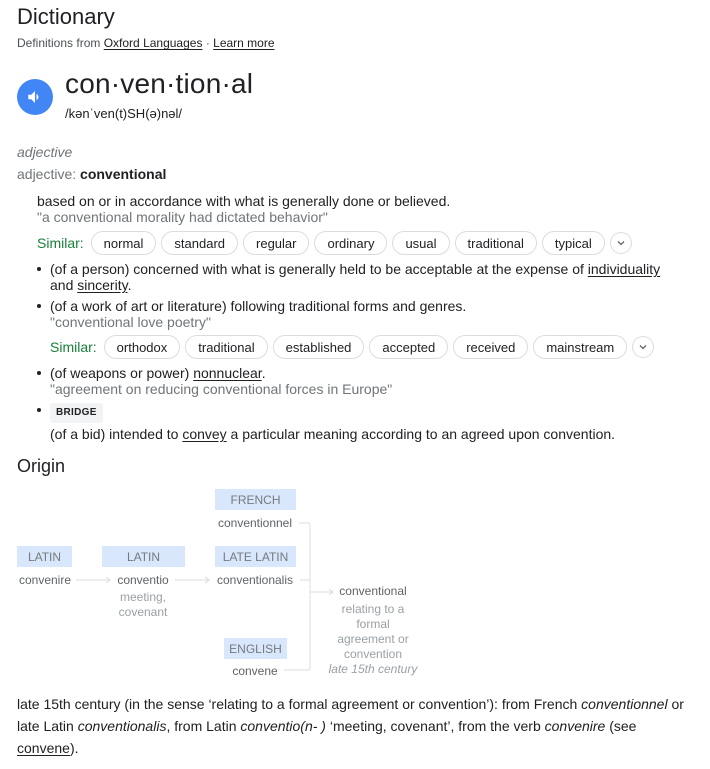 This screenshot has width=710, height=769. I want to click on etymology-date: late 15th century, so click(373, 669).